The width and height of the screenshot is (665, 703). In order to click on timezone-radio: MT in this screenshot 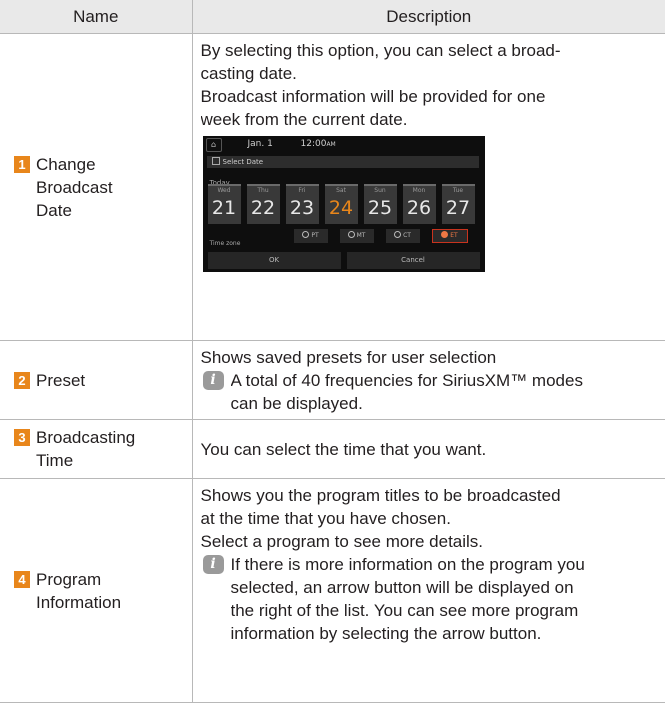, I will do `click(357, 236)`.